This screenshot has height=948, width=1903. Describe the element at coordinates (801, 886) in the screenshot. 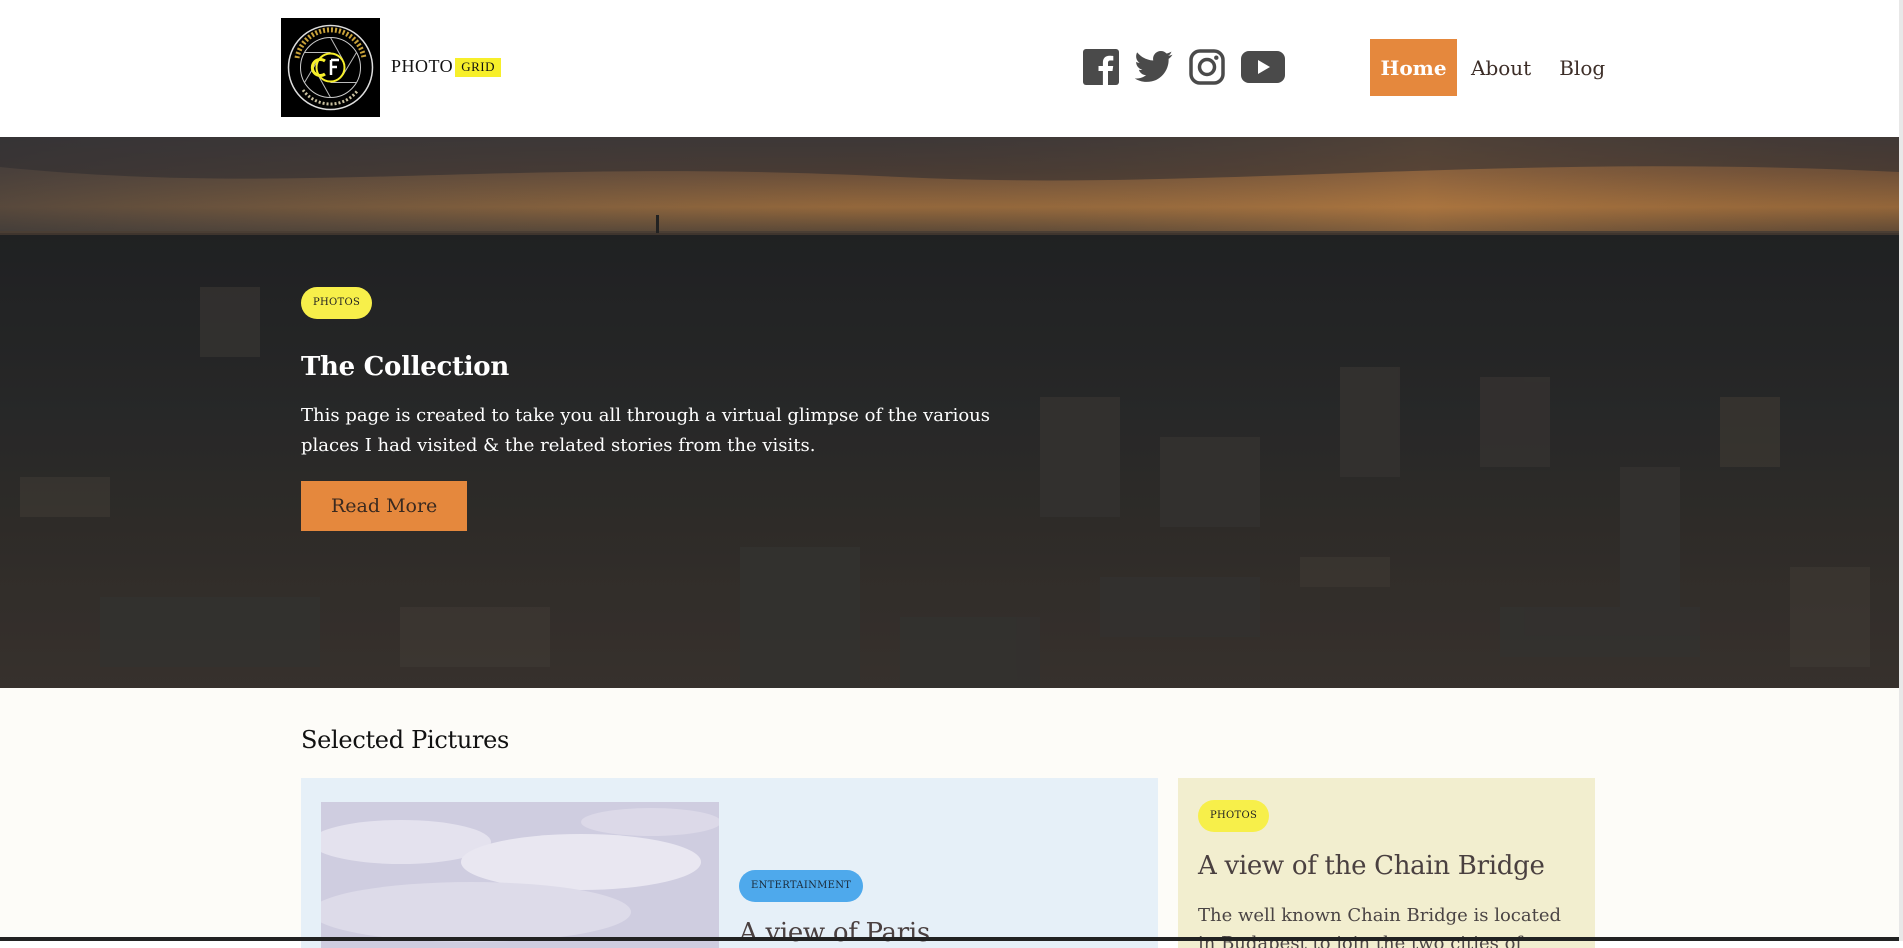

I see `card-category-badge: ENTERTAINMENT` at that location.